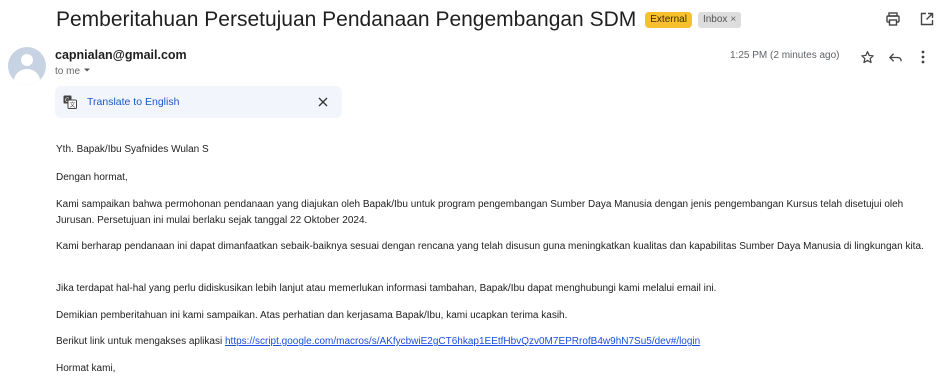 Image resolution: width=938 pixels, height=377 pixels. What do you see at coordinates (715, 19) in the screenshot?
I see `inbox-label-text: Inbox` at bounding box center [715, 19].